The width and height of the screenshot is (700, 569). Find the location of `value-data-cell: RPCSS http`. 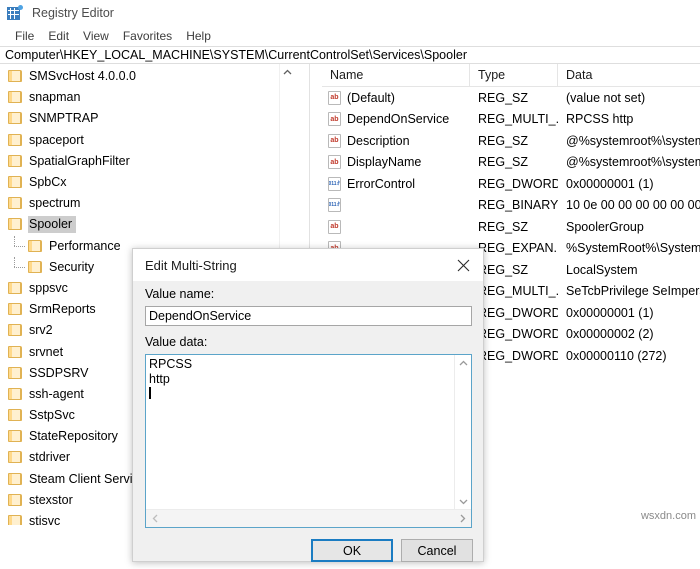

value-data-cell: RPCSS http is located at coordinates (600, 119).